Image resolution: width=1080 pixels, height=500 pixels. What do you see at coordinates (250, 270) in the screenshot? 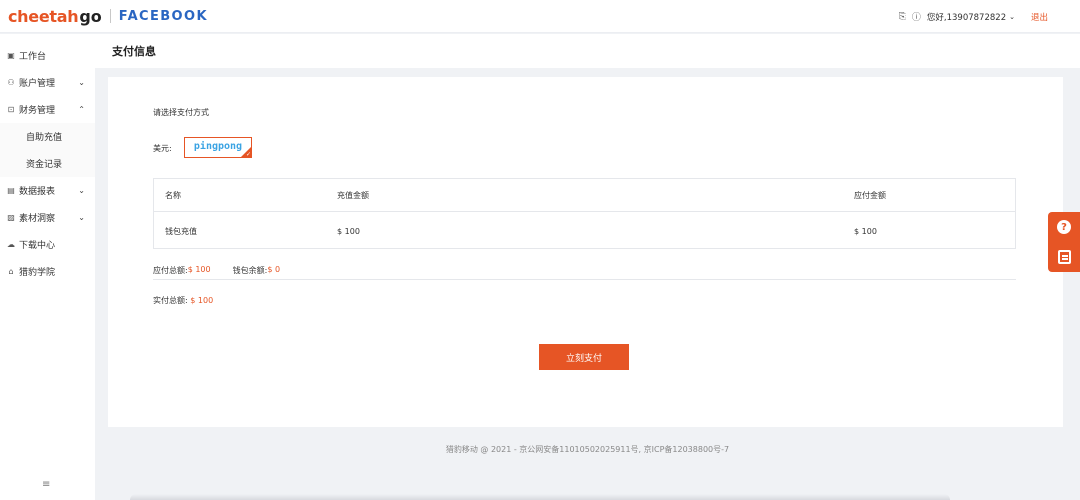
I see `wallet-balance-label: 钱包余额:` at bounding box center [250, 270].